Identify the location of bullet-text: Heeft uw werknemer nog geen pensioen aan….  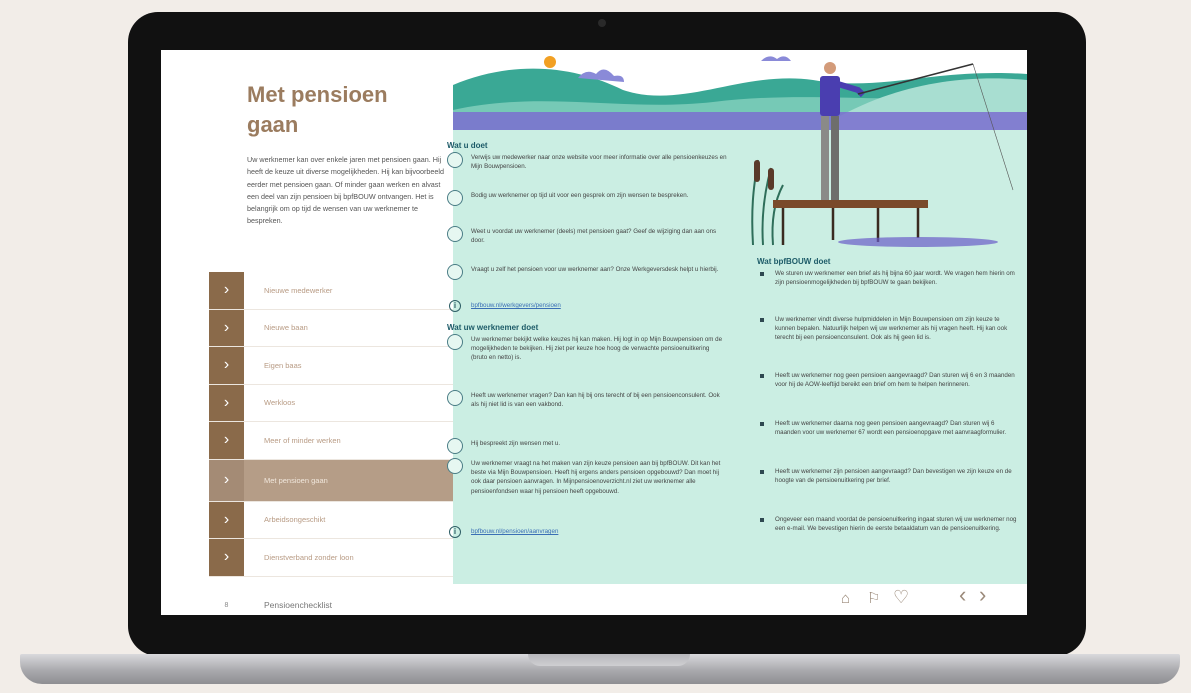
(895, 380).